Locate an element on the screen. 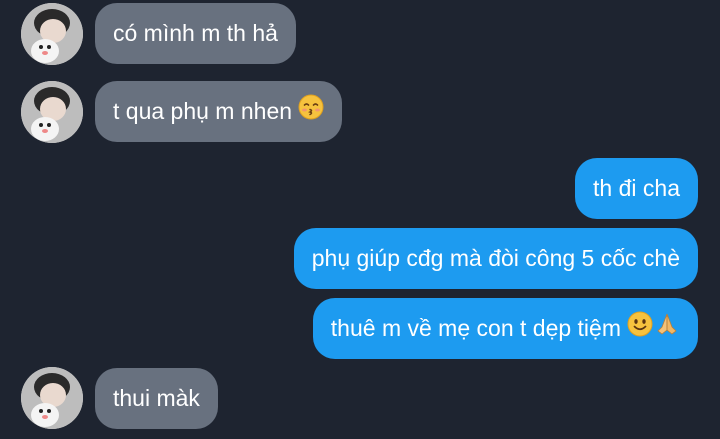 The width and height of the screenshot is (720, 439). message-text: phụ giúp cđg mà đòi công 5 cốc chè is located at coordinates (495, 258).